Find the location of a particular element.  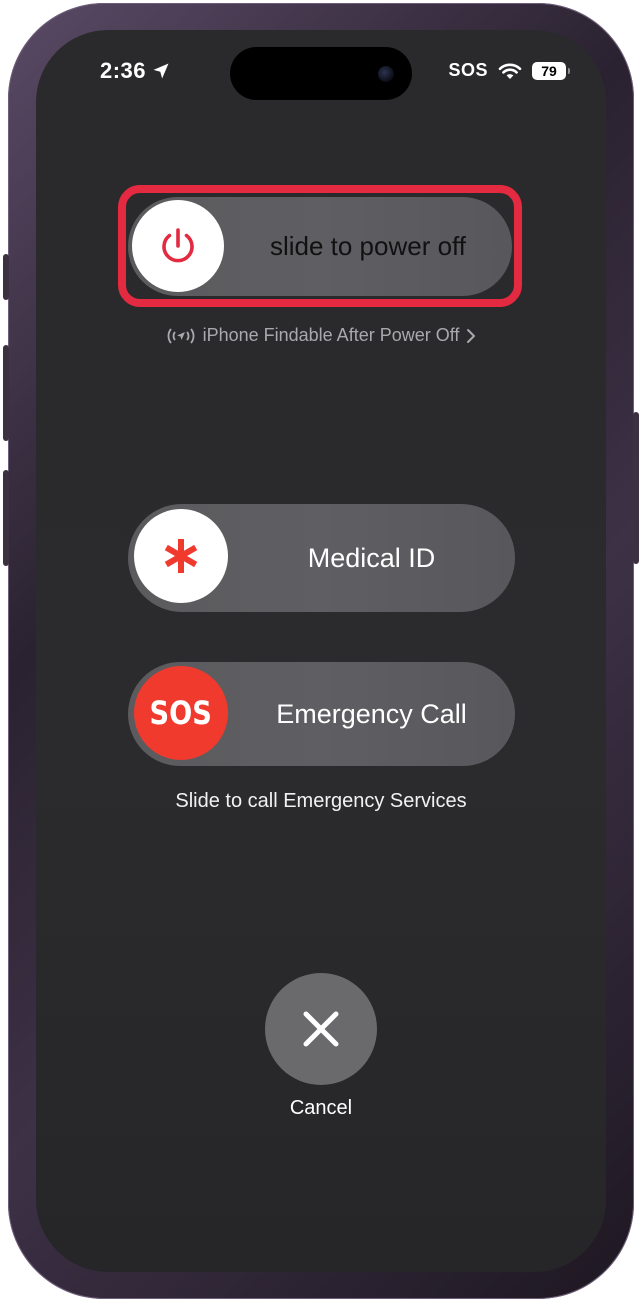

battery-icon: 79 is located at coordinates (551, 70).